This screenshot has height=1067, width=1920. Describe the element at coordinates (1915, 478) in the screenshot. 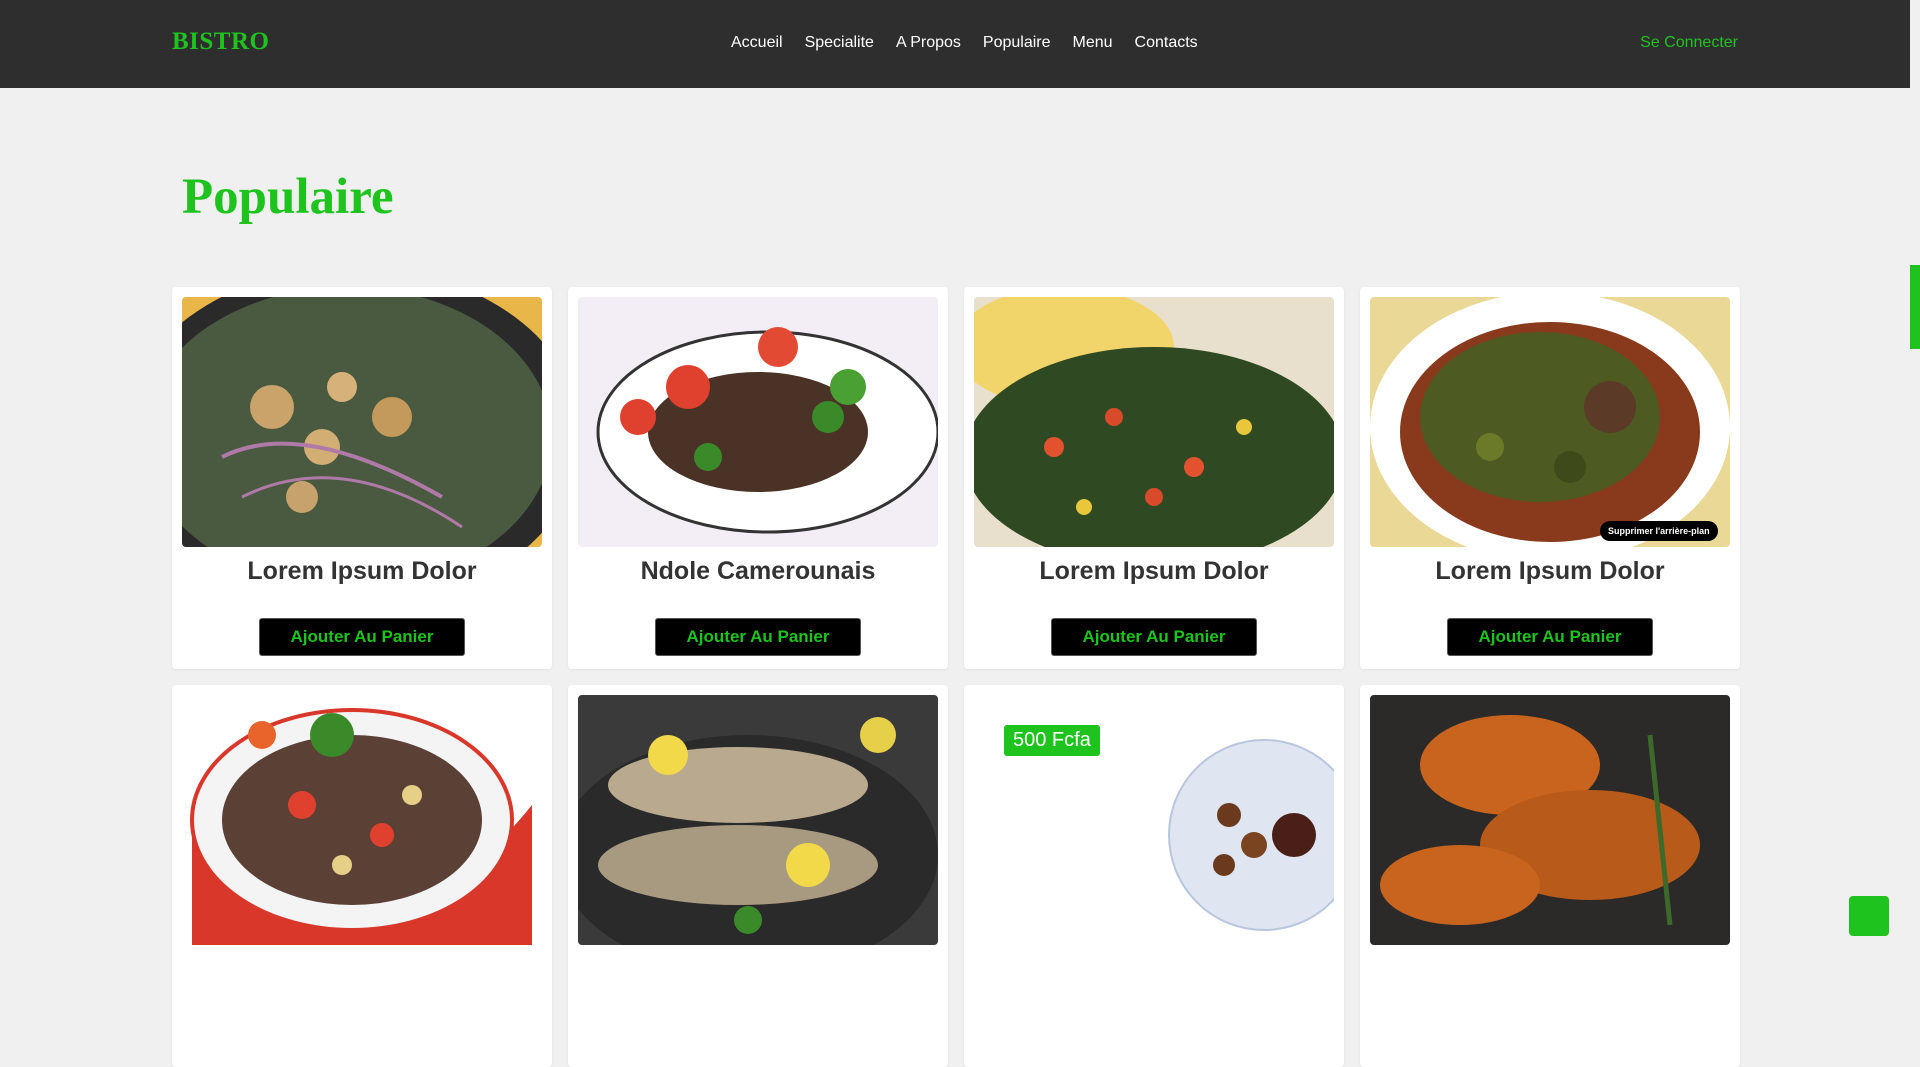

I see `scrollbar-track` at that location.